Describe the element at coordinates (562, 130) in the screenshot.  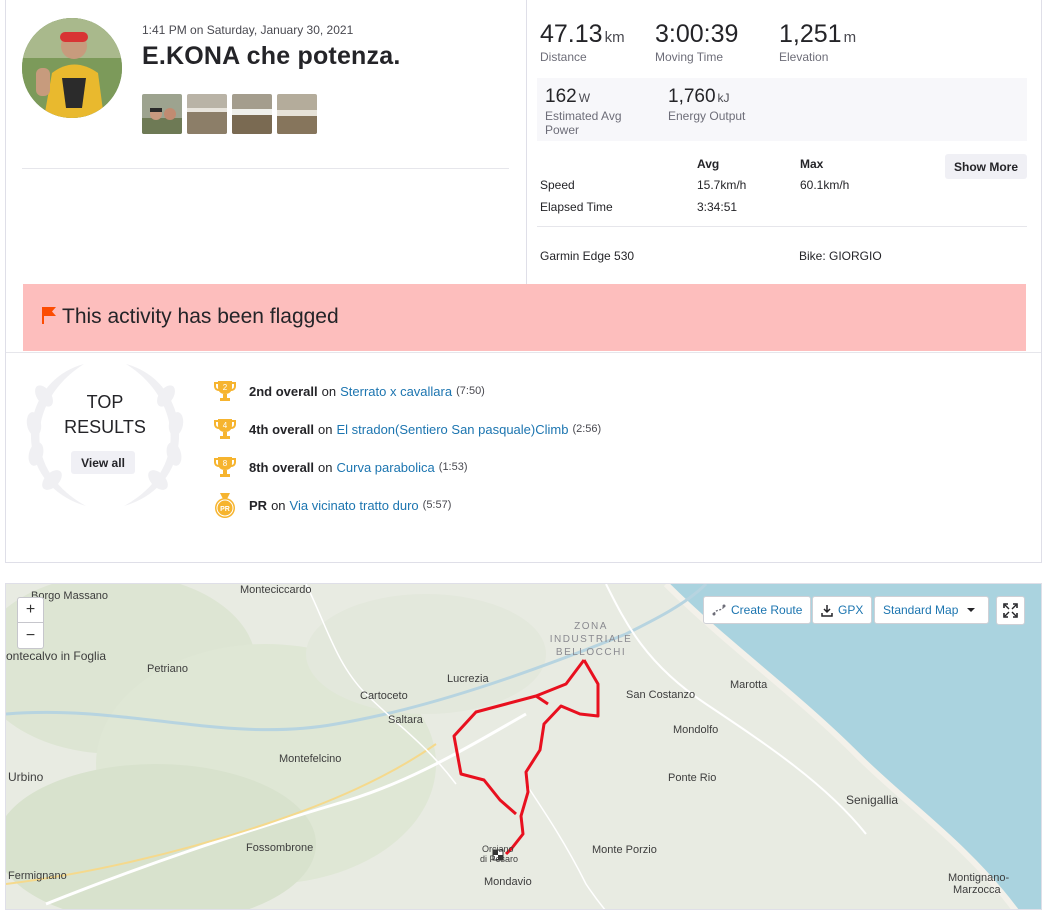
I see `power-label-line2: Power` at that location.